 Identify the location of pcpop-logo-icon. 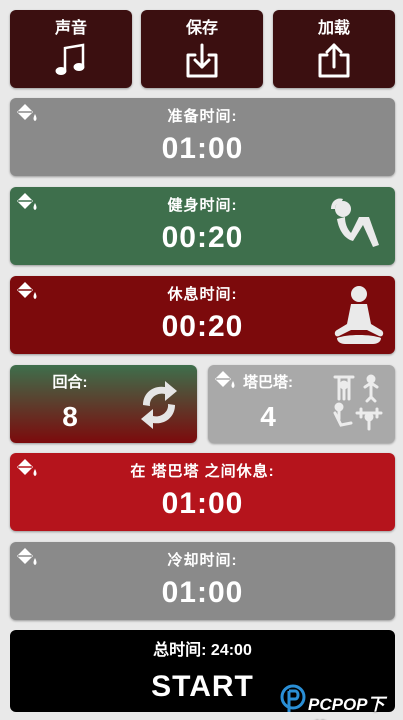
(293, 698).